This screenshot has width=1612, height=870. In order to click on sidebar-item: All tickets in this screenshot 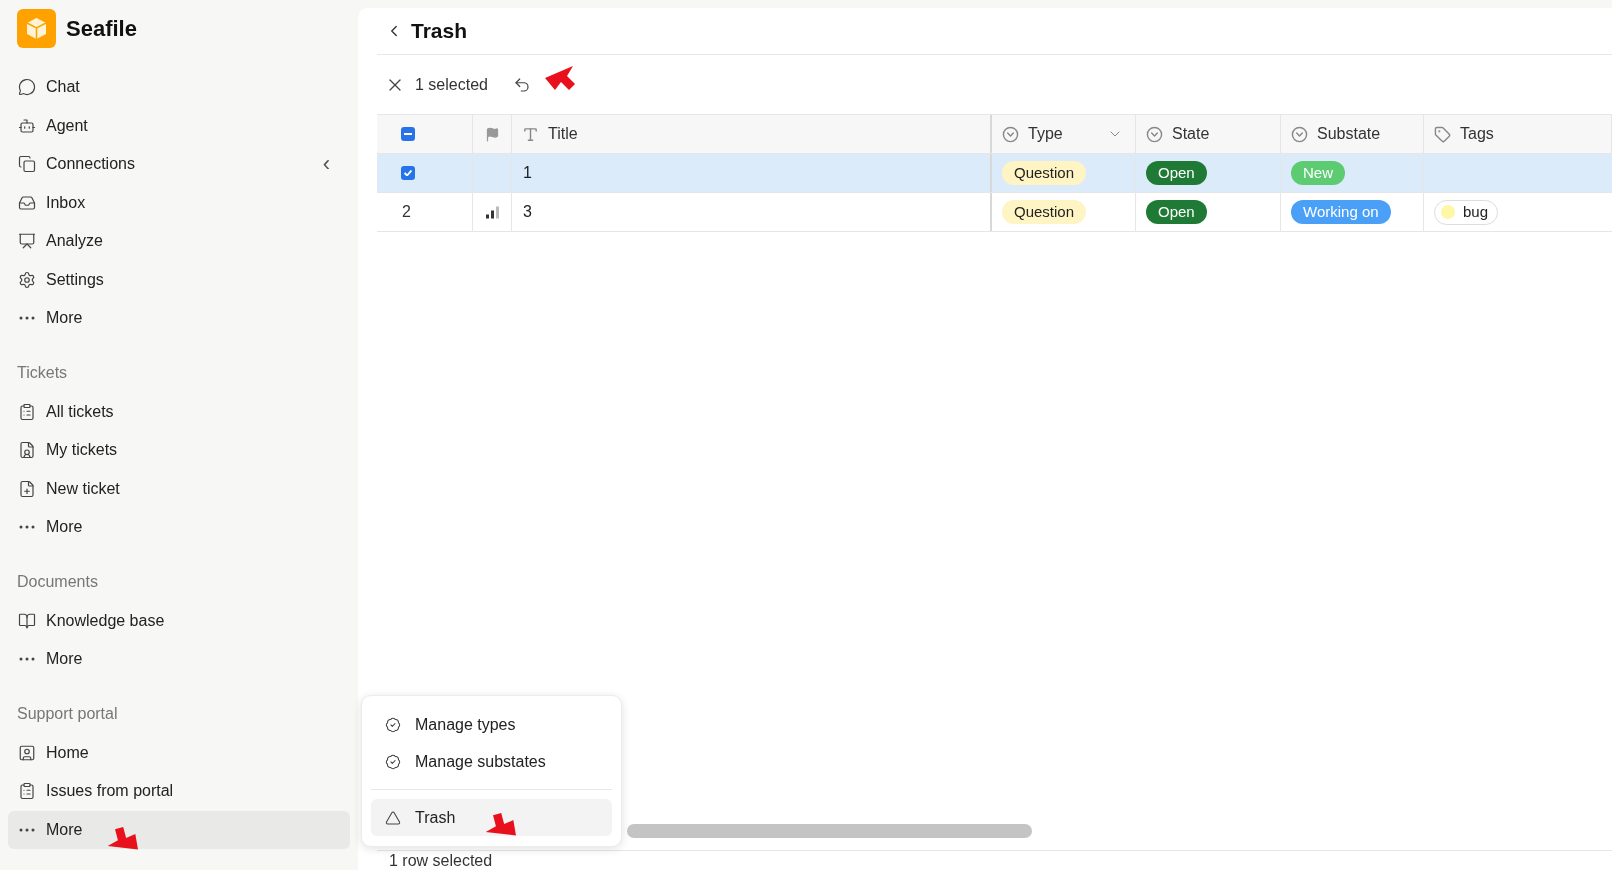, I will do `click(179, 411)`.